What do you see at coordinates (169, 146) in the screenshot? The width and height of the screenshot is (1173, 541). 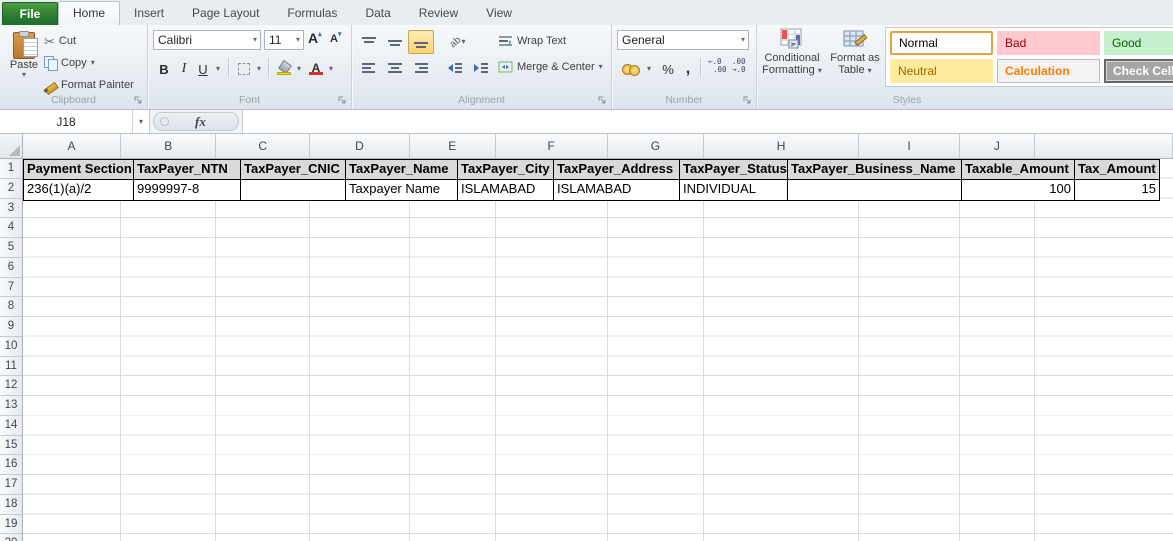 I see `column-header-b: B` at bounding box center [169, 146].